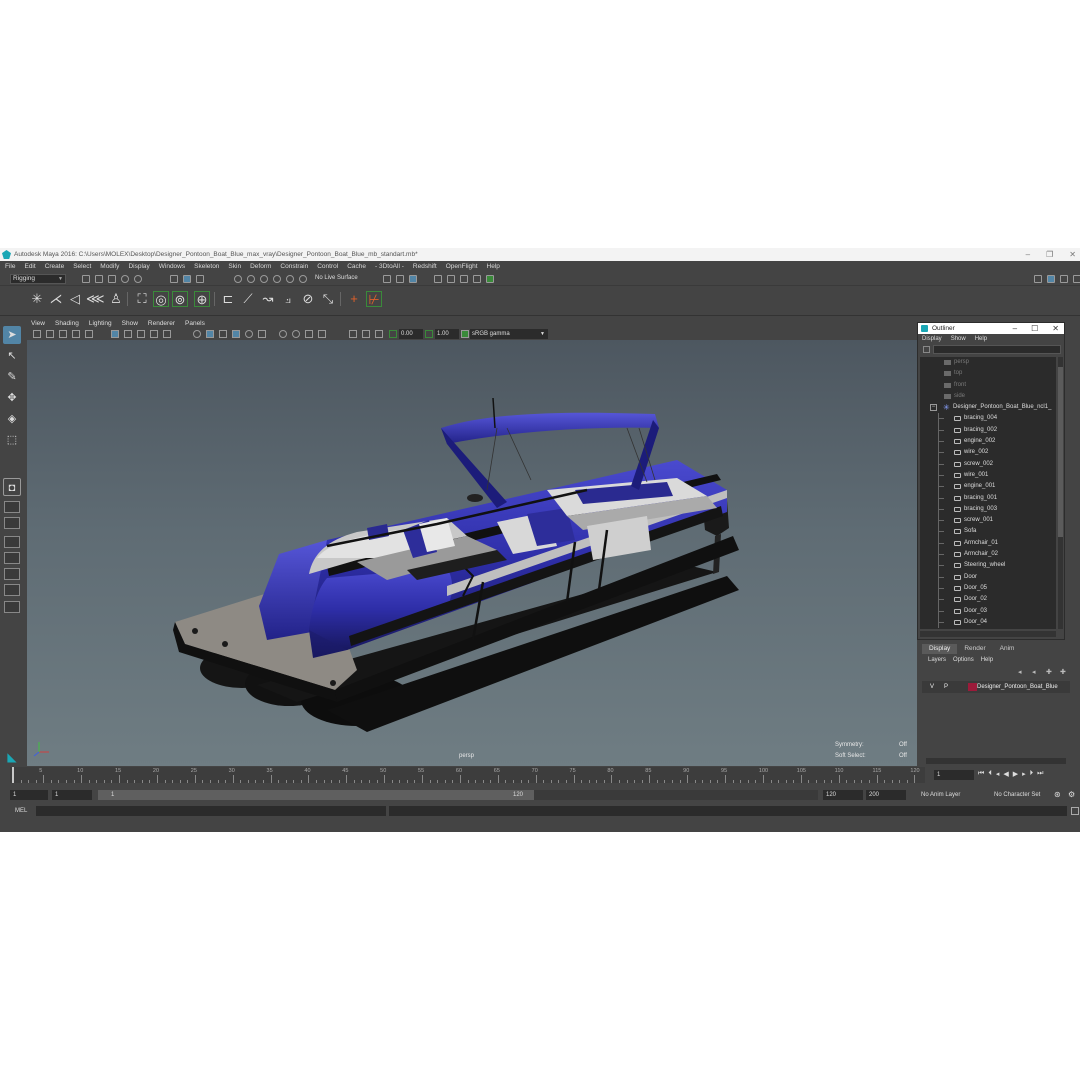 The width and height of the screenshot is (1080, 1080). I want to click on snap-curve-icon, so click(251, 279).